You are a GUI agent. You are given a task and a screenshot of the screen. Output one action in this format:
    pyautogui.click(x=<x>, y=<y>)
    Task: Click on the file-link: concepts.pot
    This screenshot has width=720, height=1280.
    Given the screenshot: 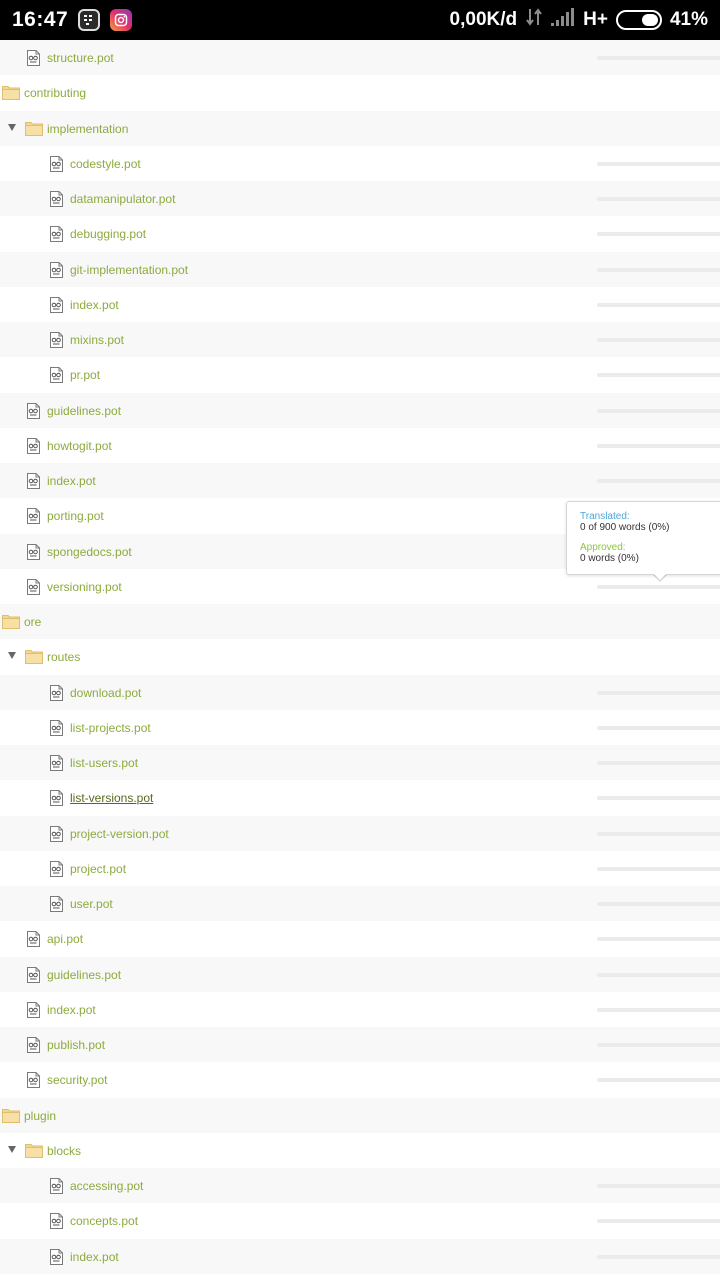 What is the action you would take?
    pyautogui.click(x=104, y=1221)
    